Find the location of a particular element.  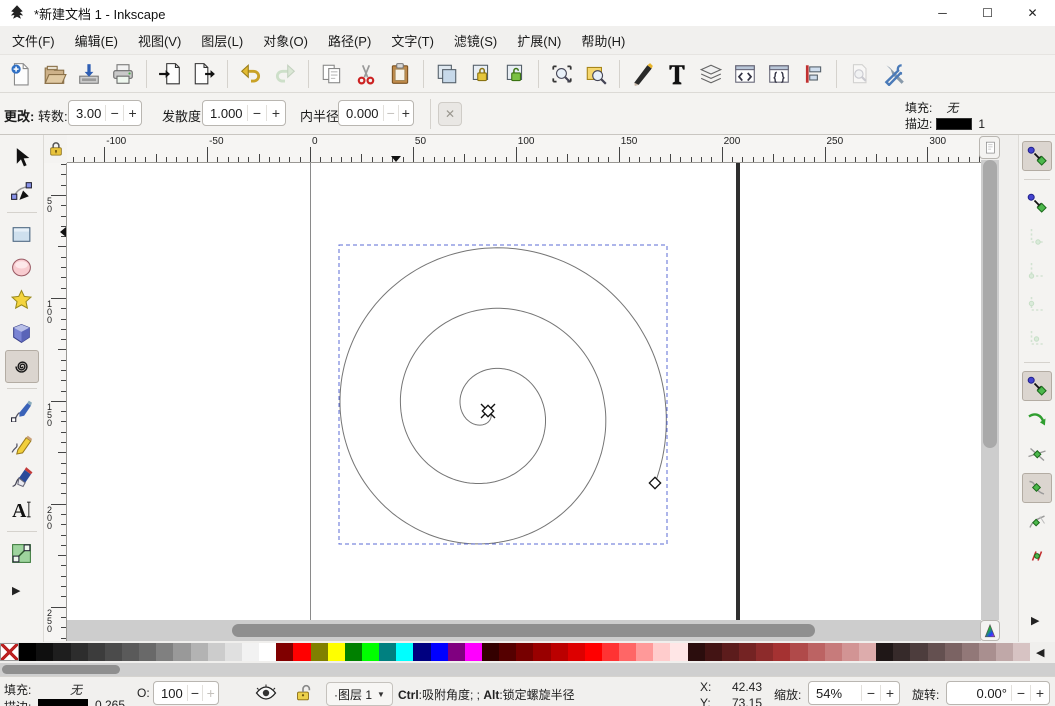

statusbar-stroke-swatch is located at coordinates (63, 702).